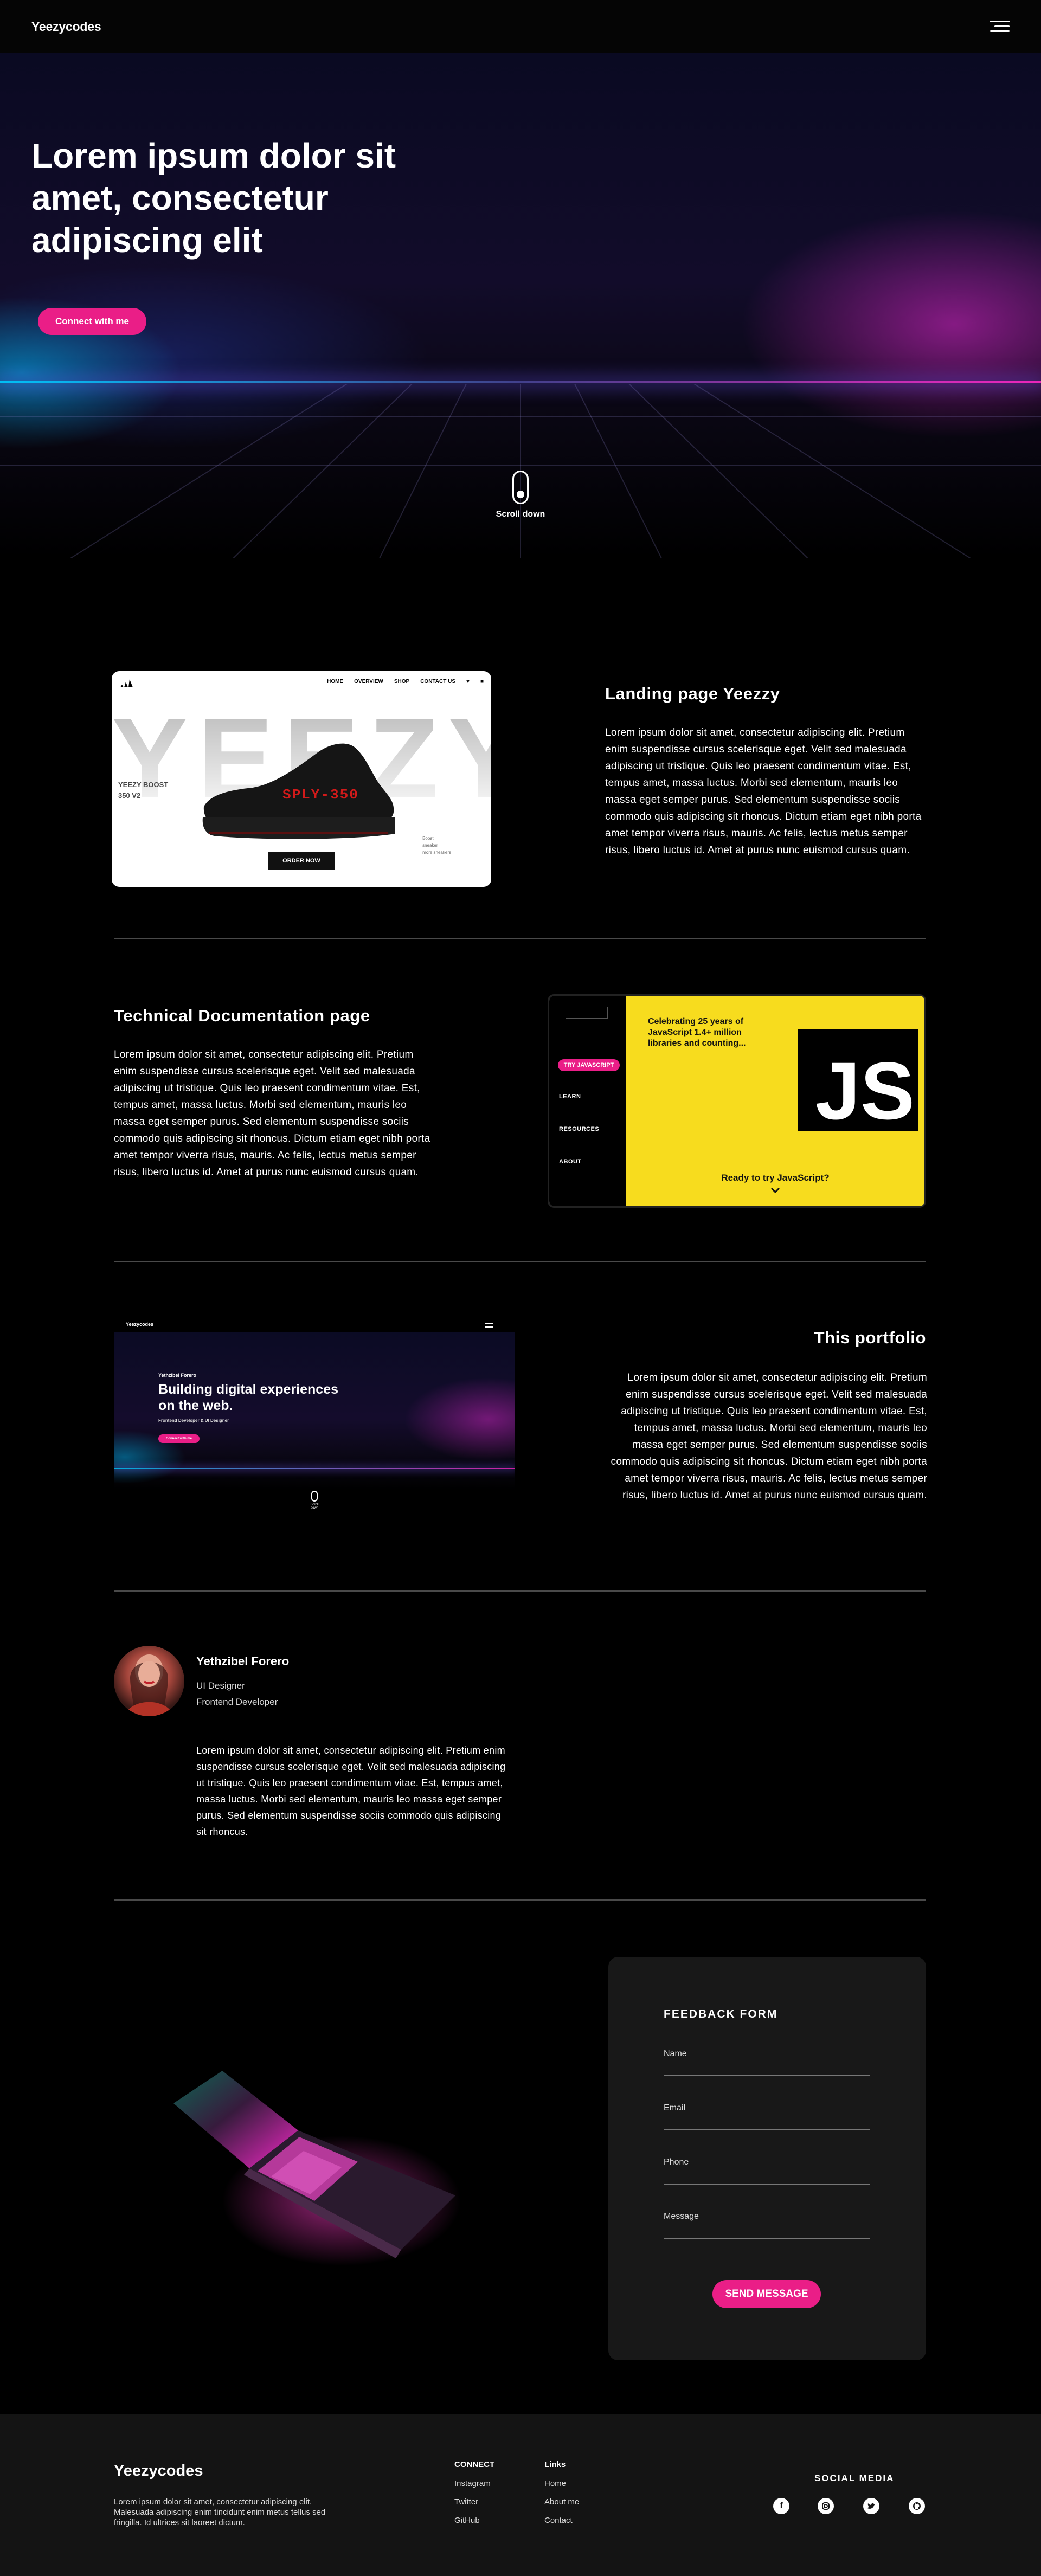 This screenshot has height=2576, width=1041. I want to click on js-docs-sidebar: TRY JAVASCRIPT LEARN RESOURCES ABOUT, so click(588, 1101).